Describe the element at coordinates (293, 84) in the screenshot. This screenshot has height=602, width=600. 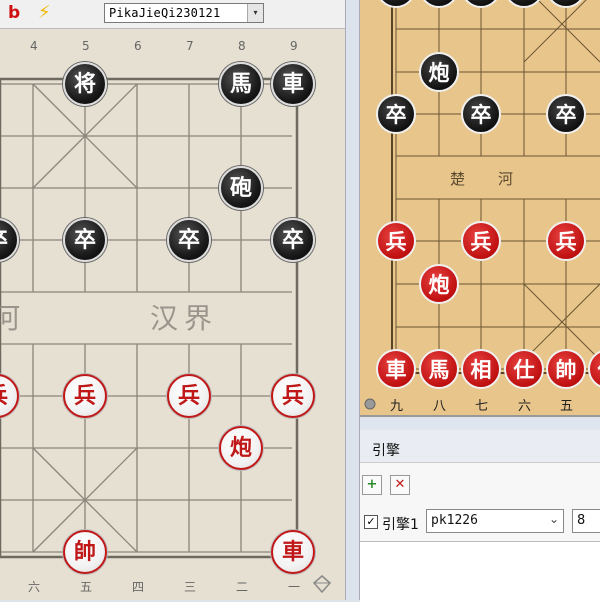
I see `black-chariot-piece: 車` at that location.